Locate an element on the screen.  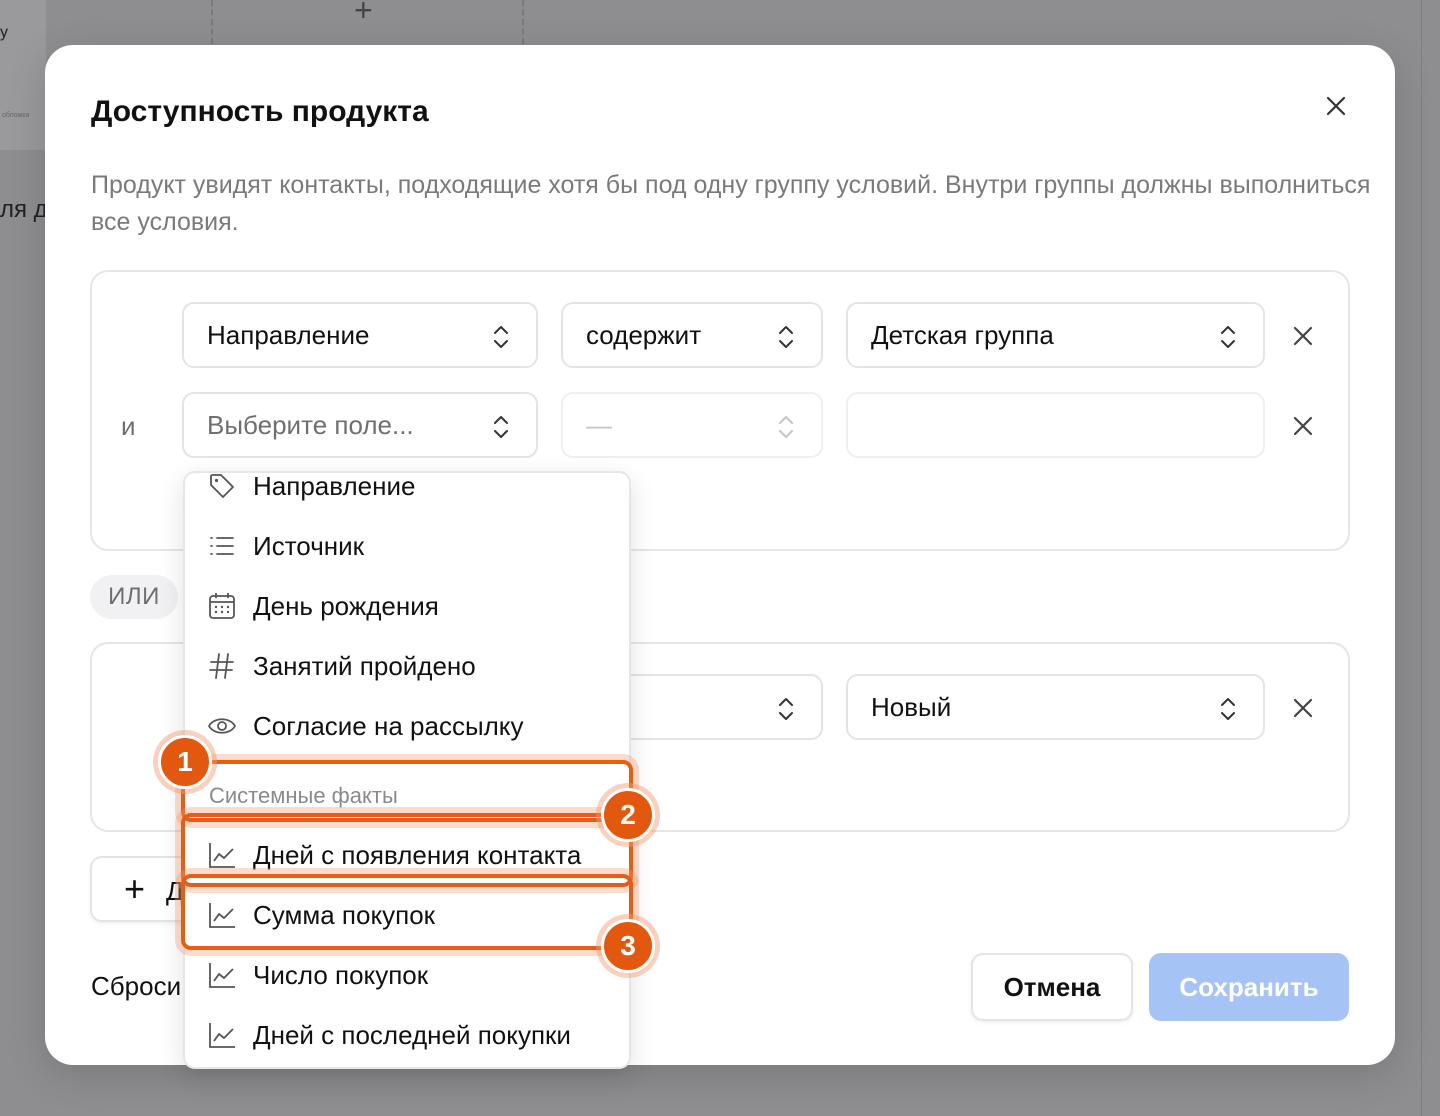
value-select-value: Детская группа is located at coordinates (962, 334).